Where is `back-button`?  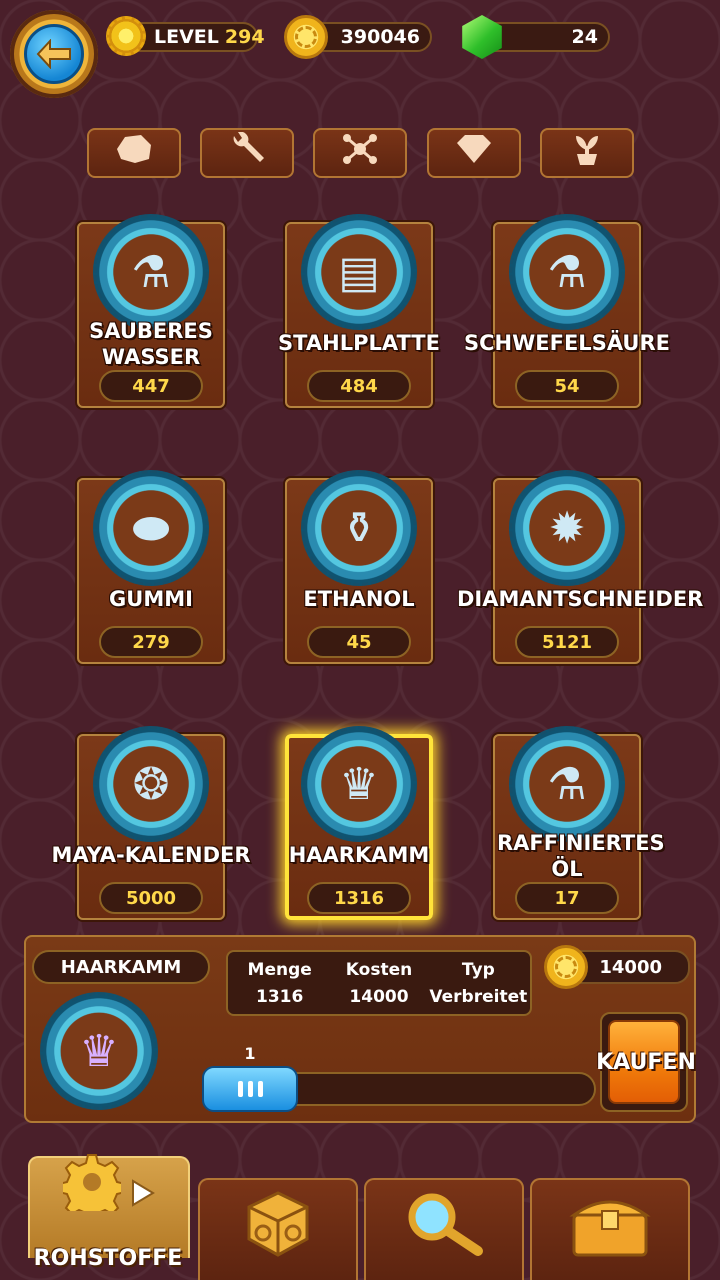
back-button is located at coordinates (54, 54).